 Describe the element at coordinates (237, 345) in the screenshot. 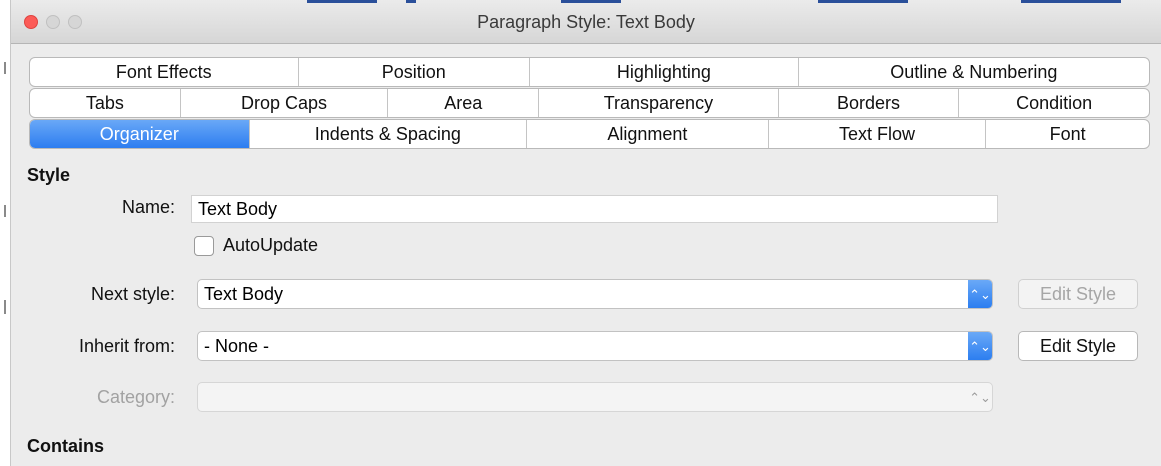

I see `inherit-from-value: - None -` at that location.